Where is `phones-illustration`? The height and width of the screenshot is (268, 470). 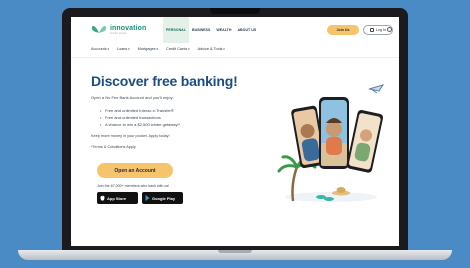
phones-illustration is located at coordinates (331, 143).